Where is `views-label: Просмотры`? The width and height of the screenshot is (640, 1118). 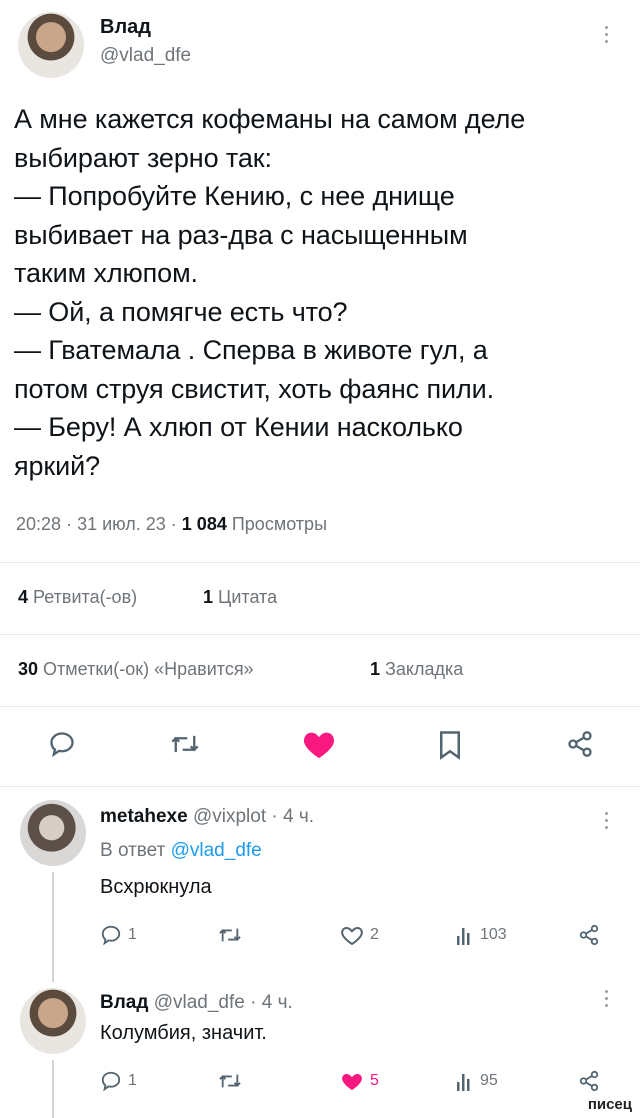
views-label: Просмотры is located at coordinates (279, 524).